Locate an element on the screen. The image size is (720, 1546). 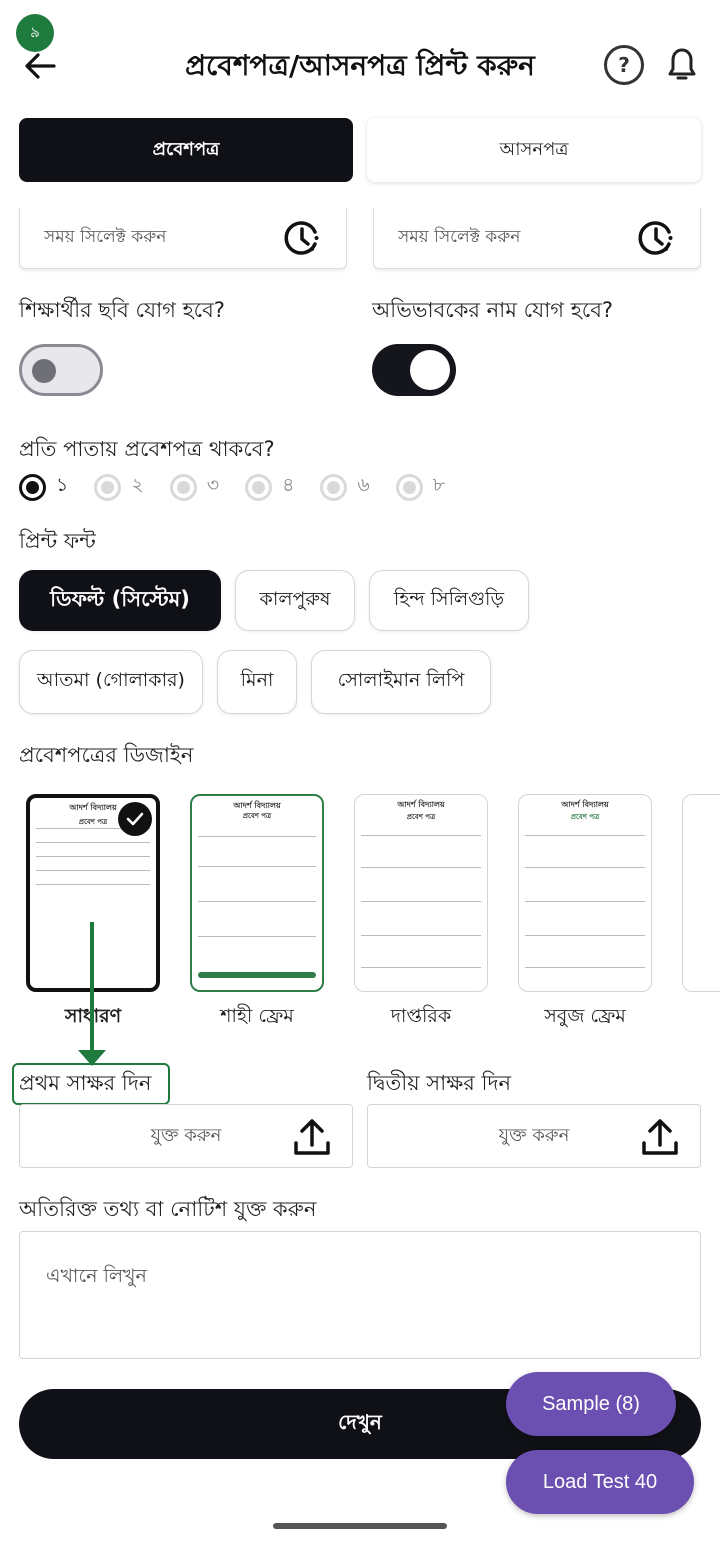
radio-per-page-8: ৮ is located at coordinates (420, 487).